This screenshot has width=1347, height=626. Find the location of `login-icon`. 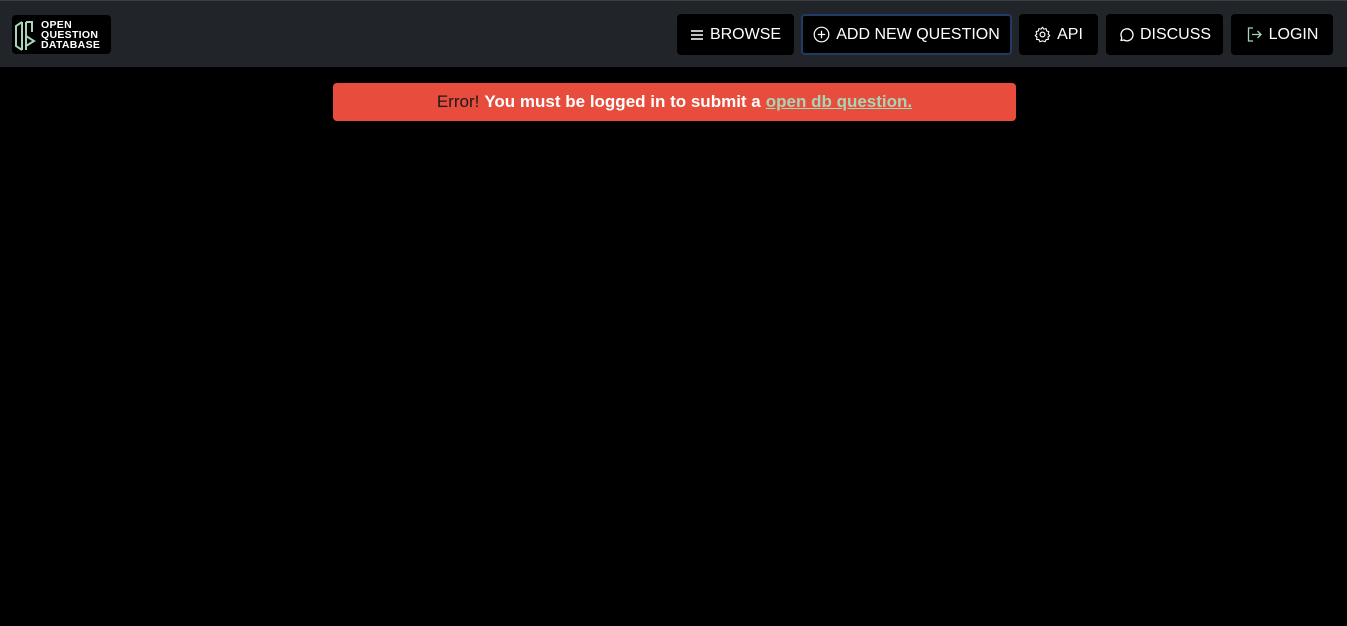

login-icon is located at coordinates (1254, 34).